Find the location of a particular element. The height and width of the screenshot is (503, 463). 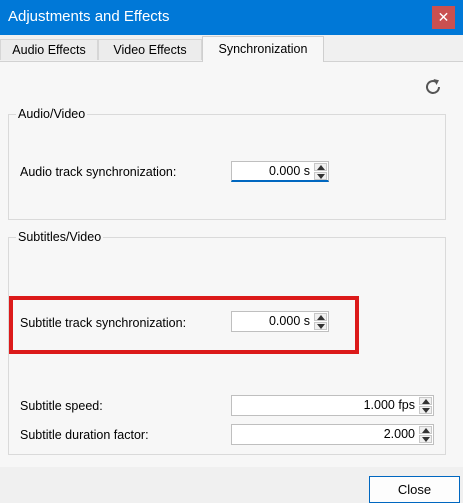

subtitle-speed-spinbox: 1.000 fps is located at coordinates (332, 405).